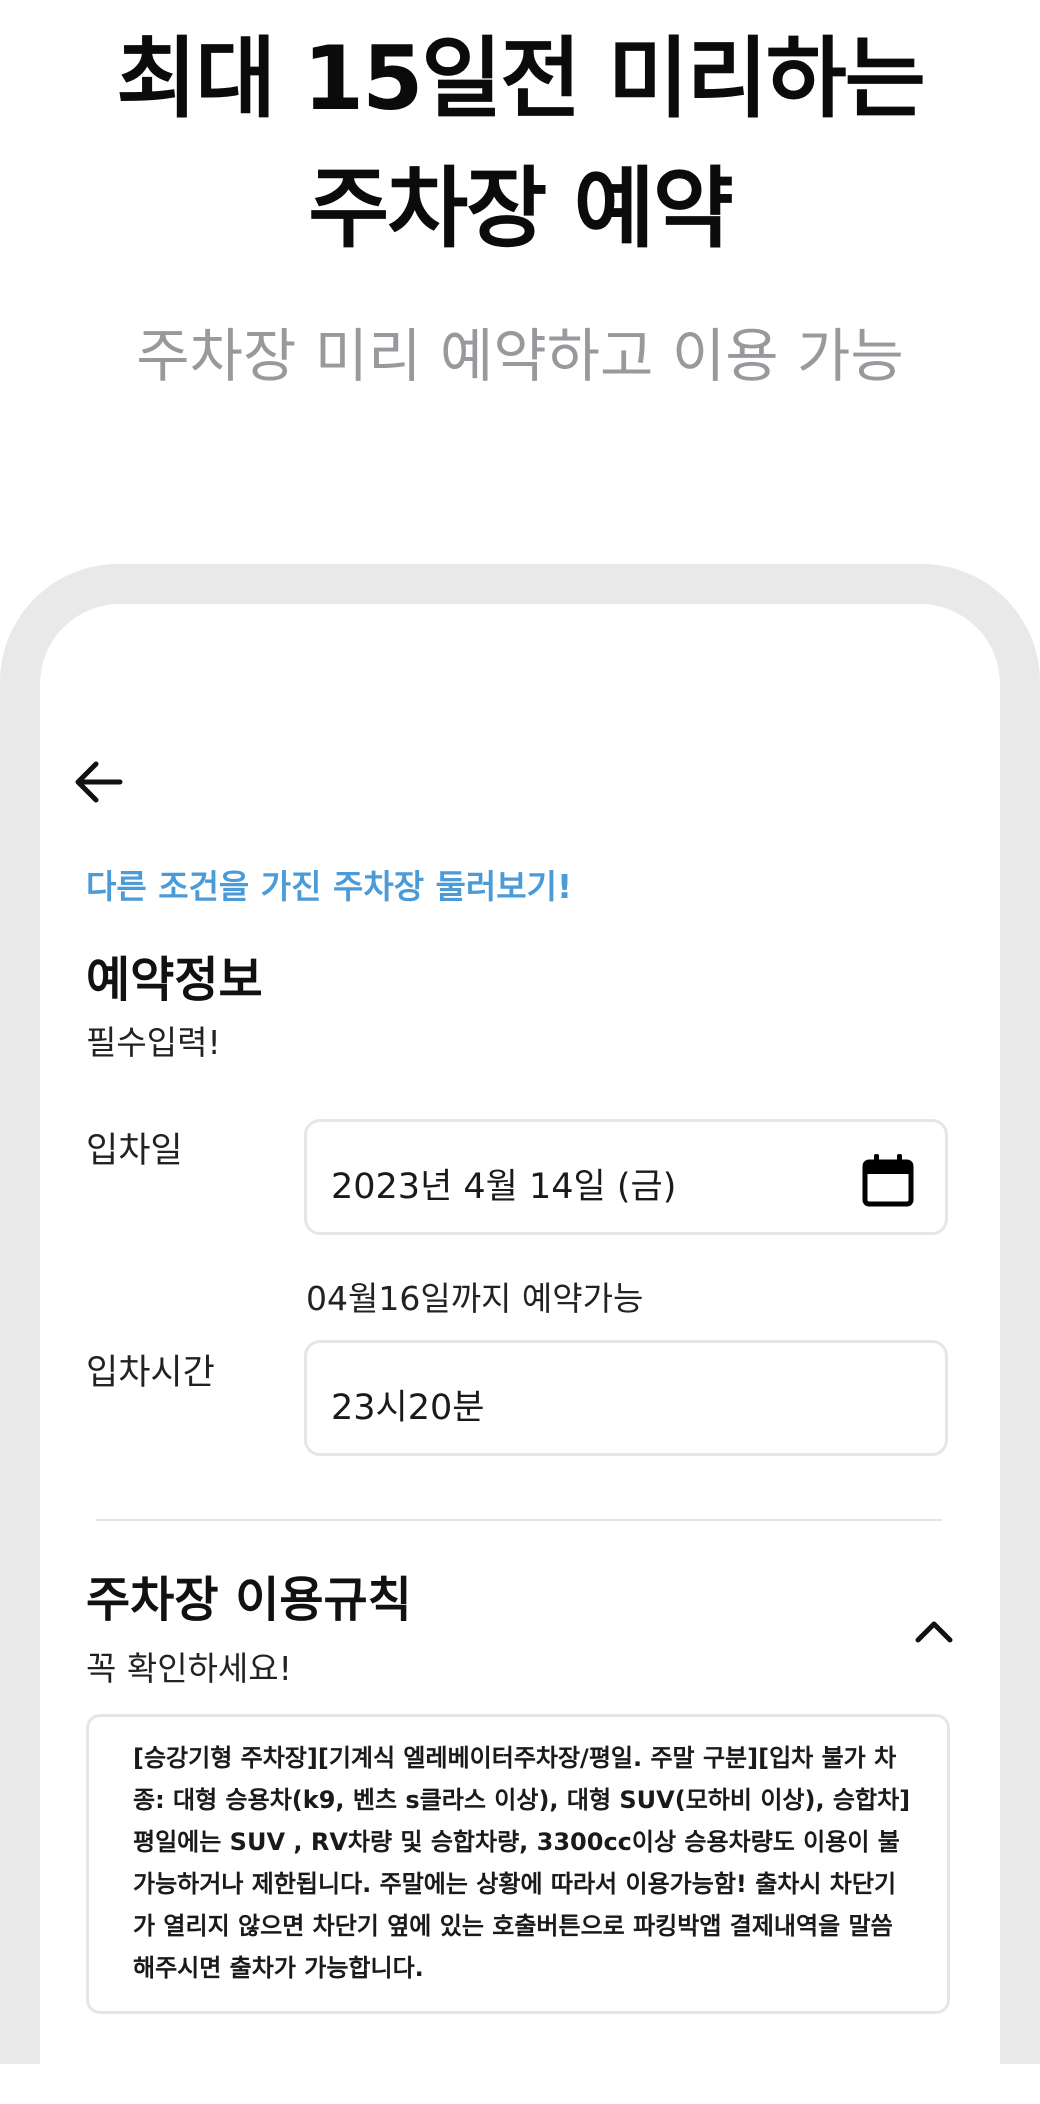  I want to click on entry-time-label: 입차시간, so click(150, 1373).